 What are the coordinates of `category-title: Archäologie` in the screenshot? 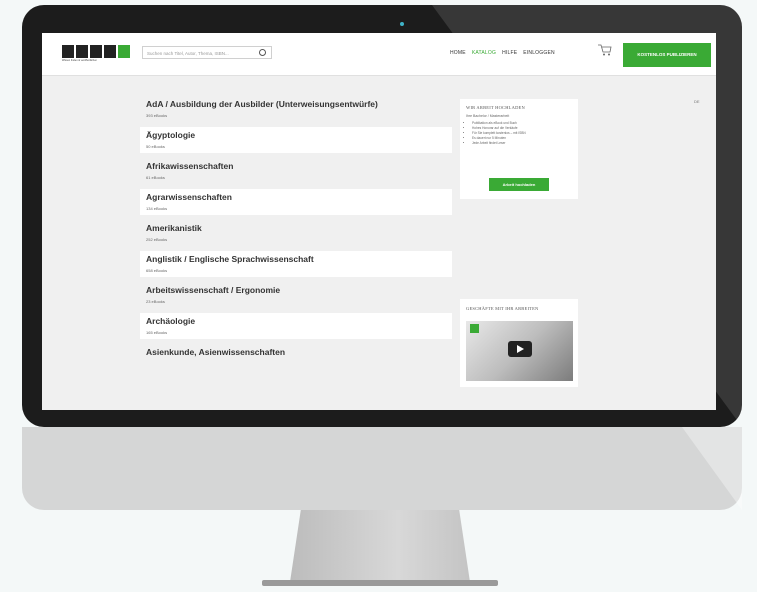 It's located at (171, 321).